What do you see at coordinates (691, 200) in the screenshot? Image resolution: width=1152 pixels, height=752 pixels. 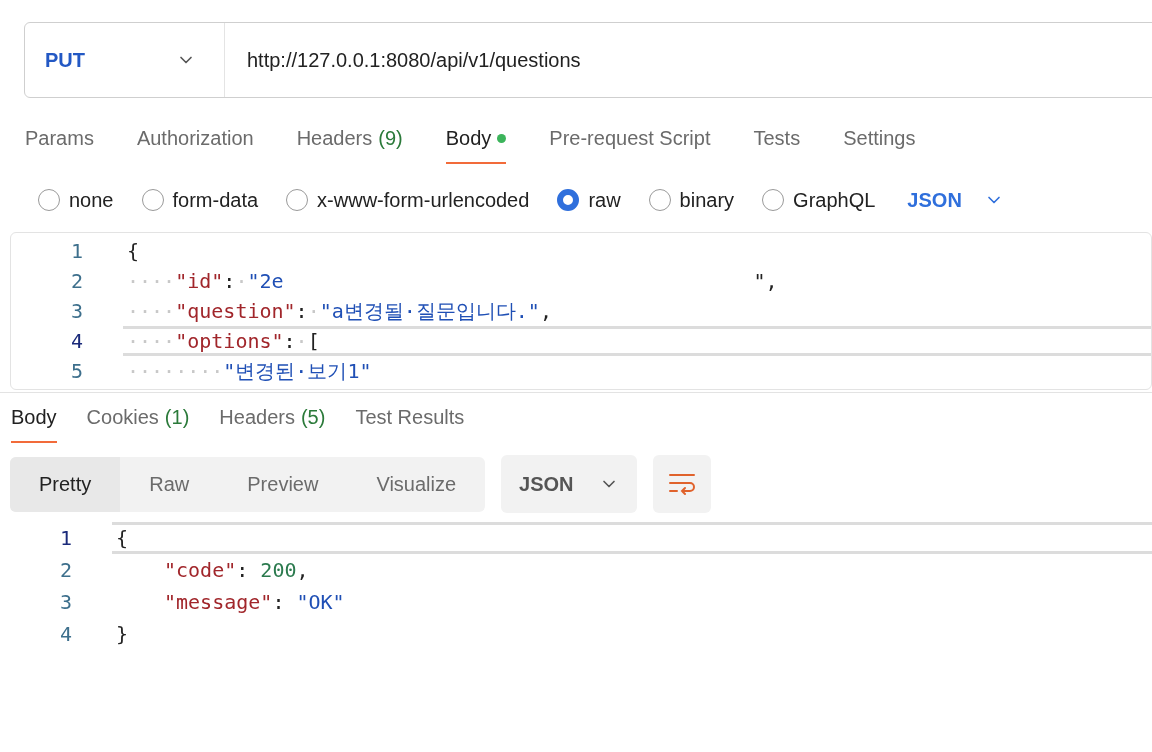 I see `radio-option: binary` at bounding box center [691, 200].